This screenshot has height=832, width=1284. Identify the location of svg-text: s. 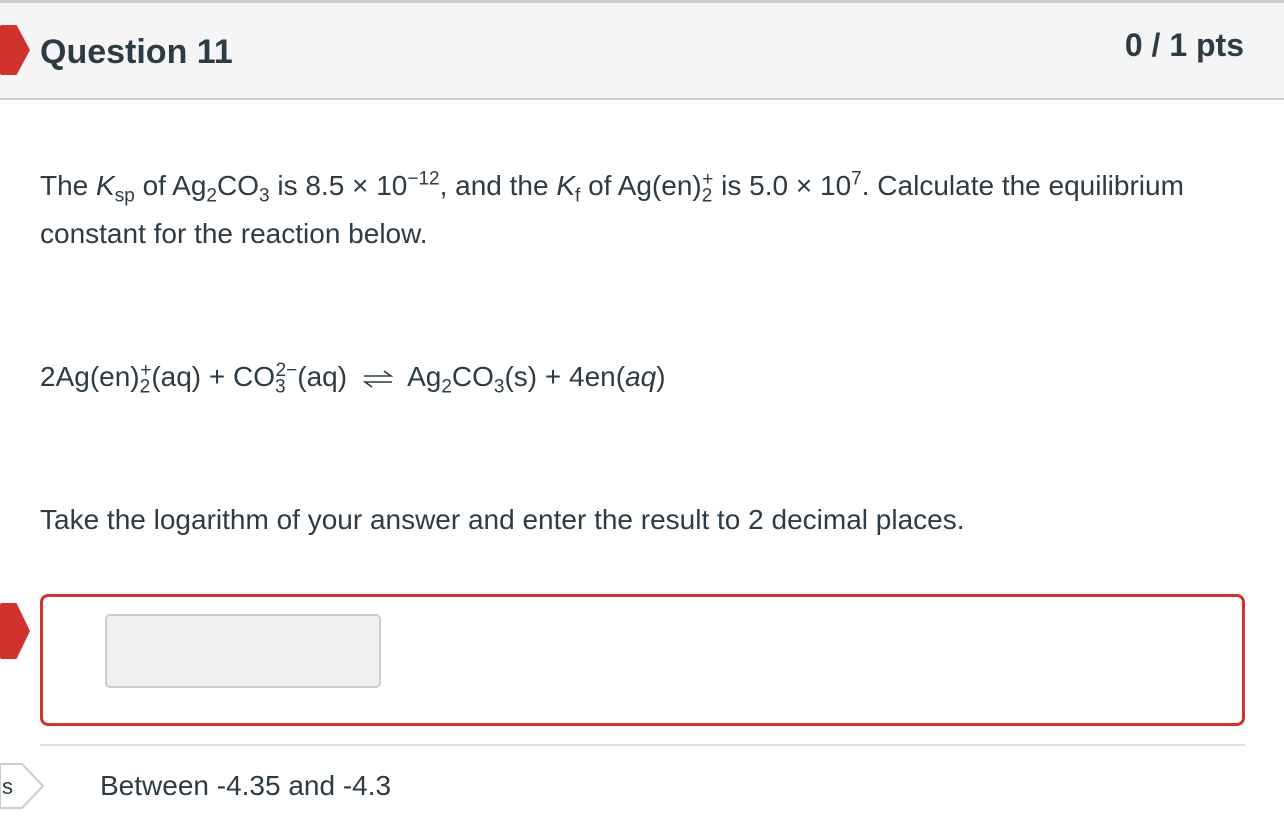
(7, 786).